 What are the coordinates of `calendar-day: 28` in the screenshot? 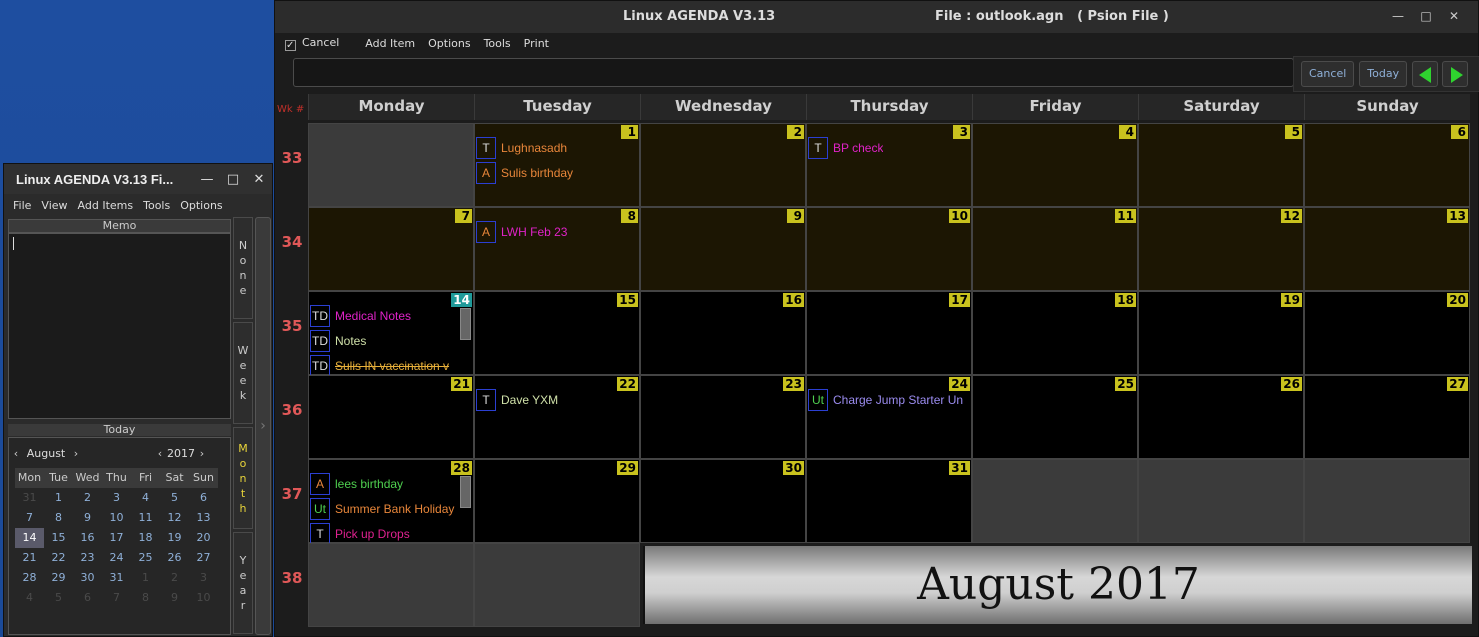 It's located at (29, 578).